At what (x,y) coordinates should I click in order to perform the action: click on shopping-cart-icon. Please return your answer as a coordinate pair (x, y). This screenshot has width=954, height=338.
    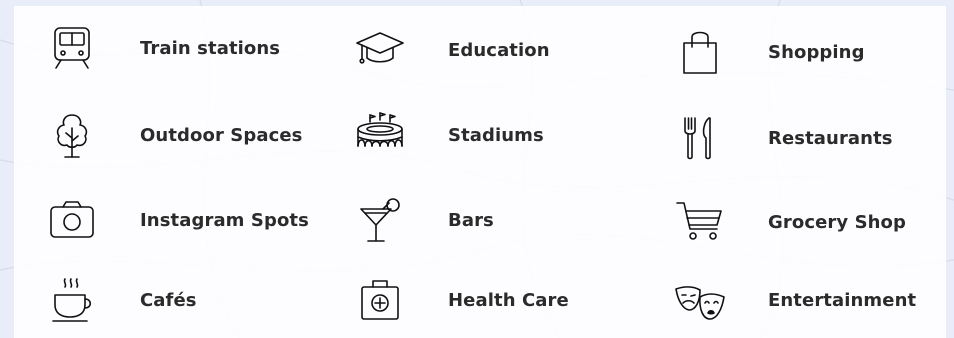
    Looking at the image, I should click on (700, 222).